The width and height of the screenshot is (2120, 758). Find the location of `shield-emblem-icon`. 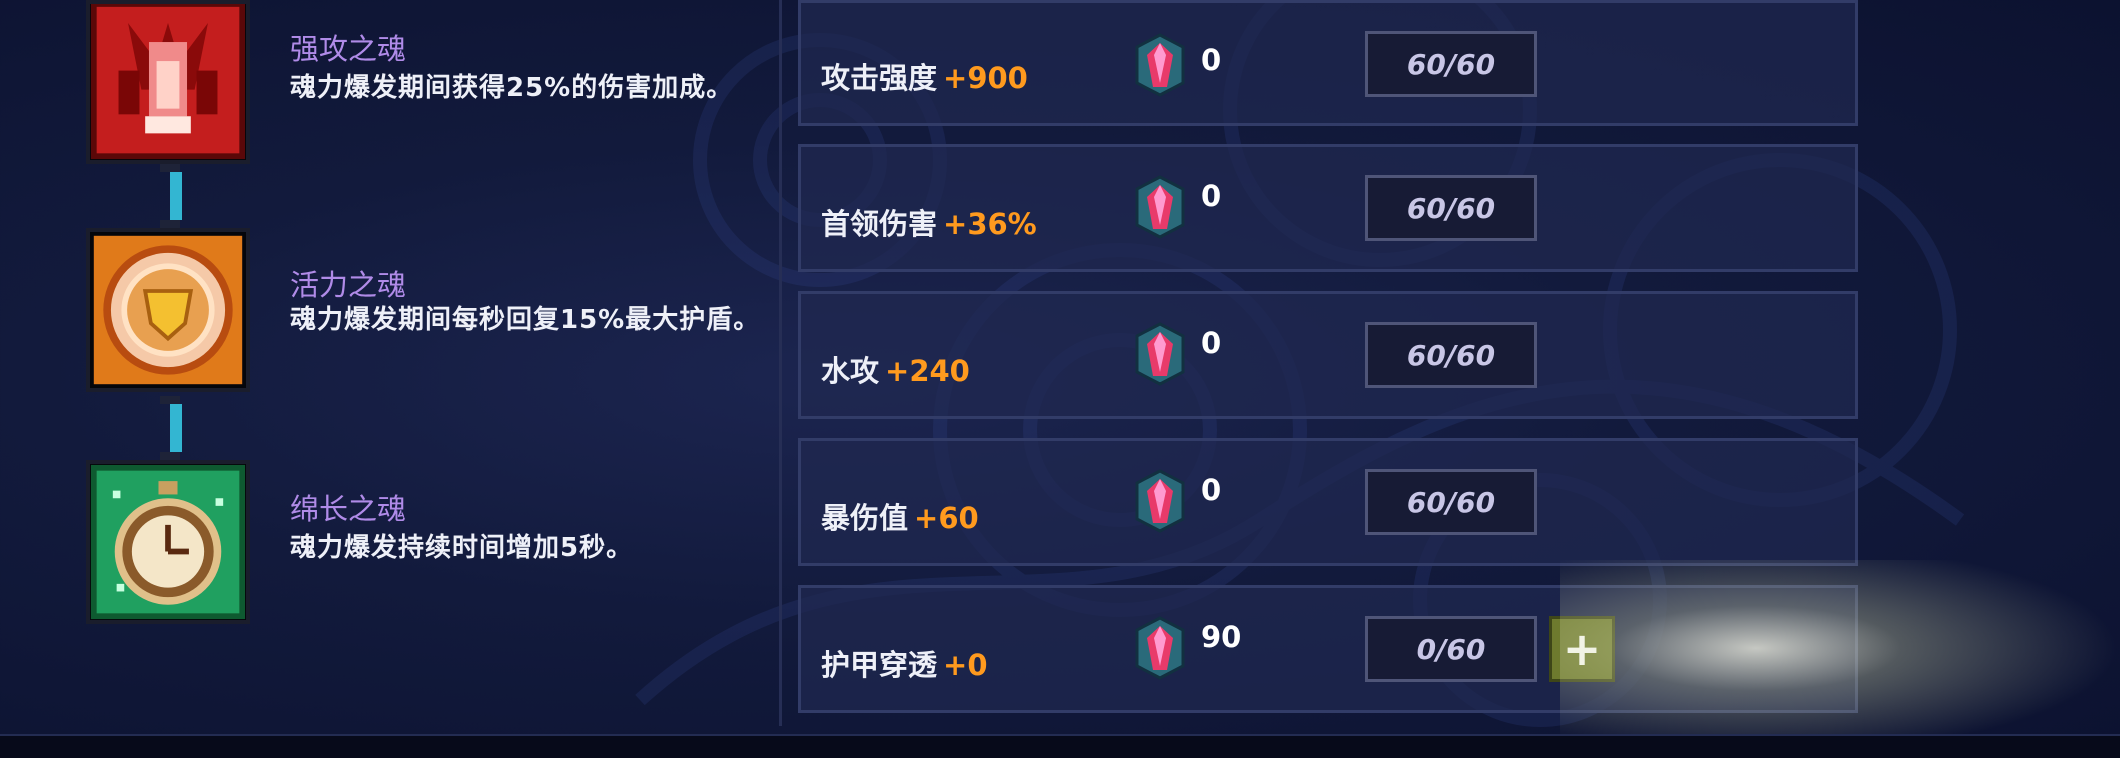

shield-emblem-icon is located at coordinates (168, 310).